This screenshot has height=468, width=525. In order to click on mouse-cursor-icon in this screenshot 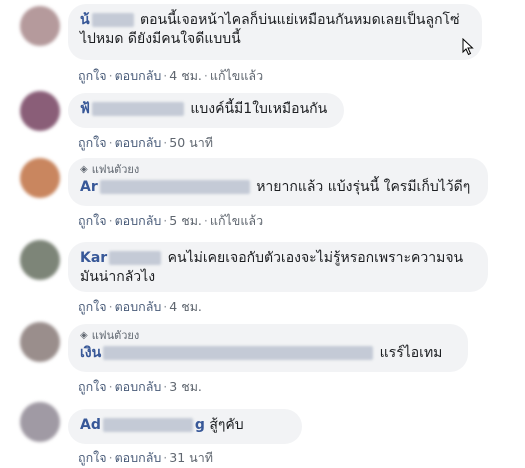, I will do `click(468, 47)`.